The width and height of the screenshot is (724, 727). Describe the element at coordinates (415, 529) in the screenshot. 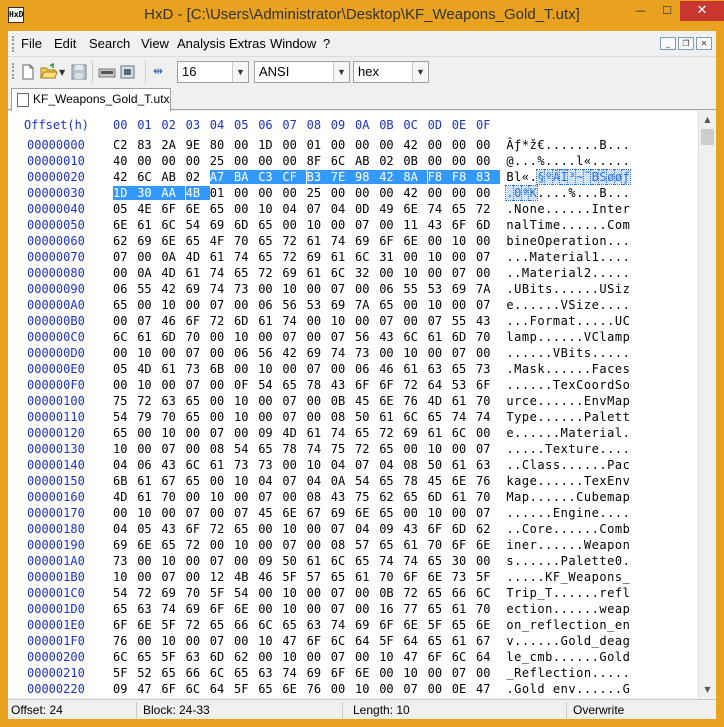

I see `hex-byte: 43` at that location.